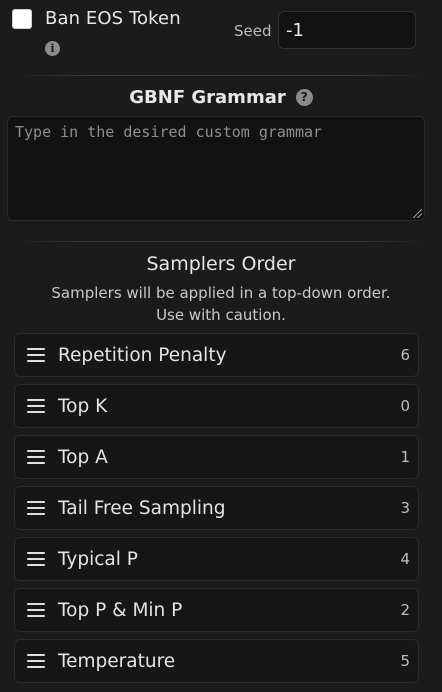  I want to click on samplers-description-line2: Use with caution., so click(221, 315).